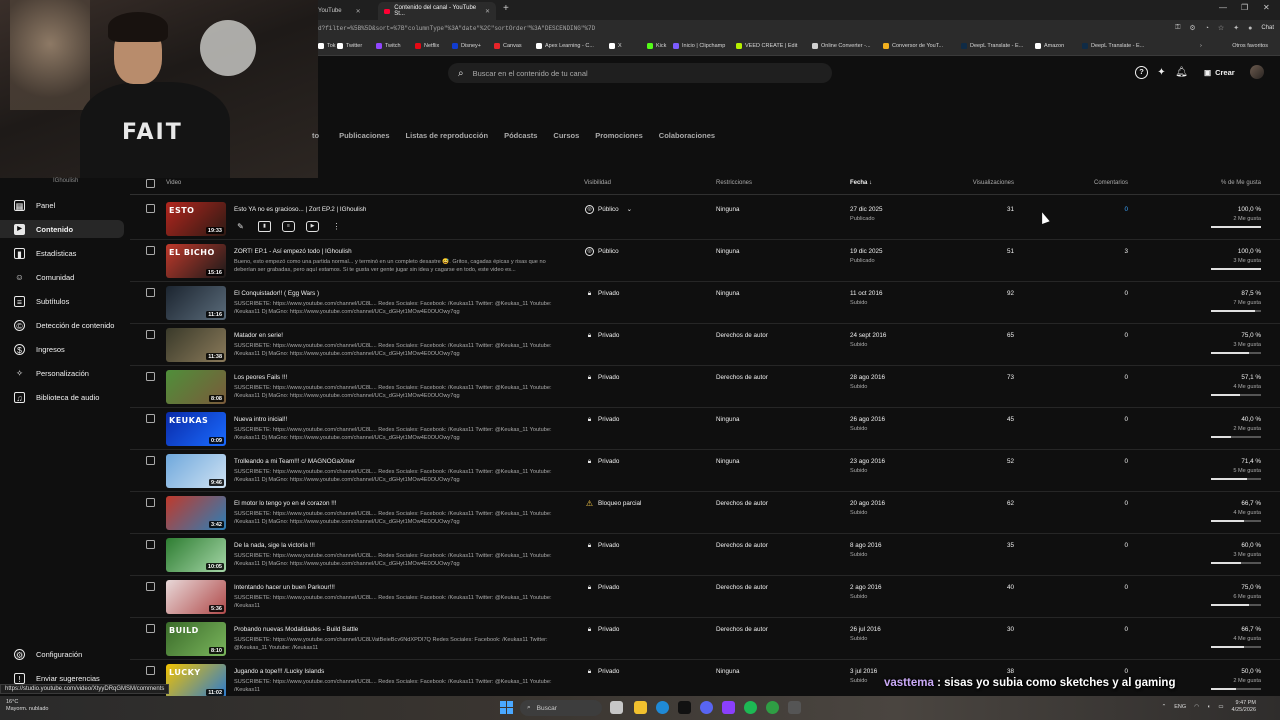 The width and height of the screenshot is (1280, 720). What do you see at coordinates (699, 46) in the screenshot?
I see `bookmark-item: Inicio | Clipchamp` at bounding box center [699, 46].